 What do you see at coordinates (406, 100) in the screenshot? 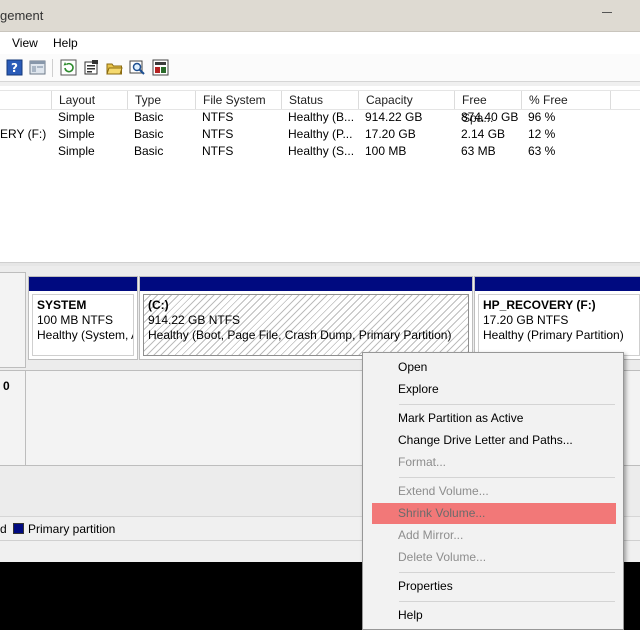
I see `column-capacity: Capacity` at bounding box center [406, 100].